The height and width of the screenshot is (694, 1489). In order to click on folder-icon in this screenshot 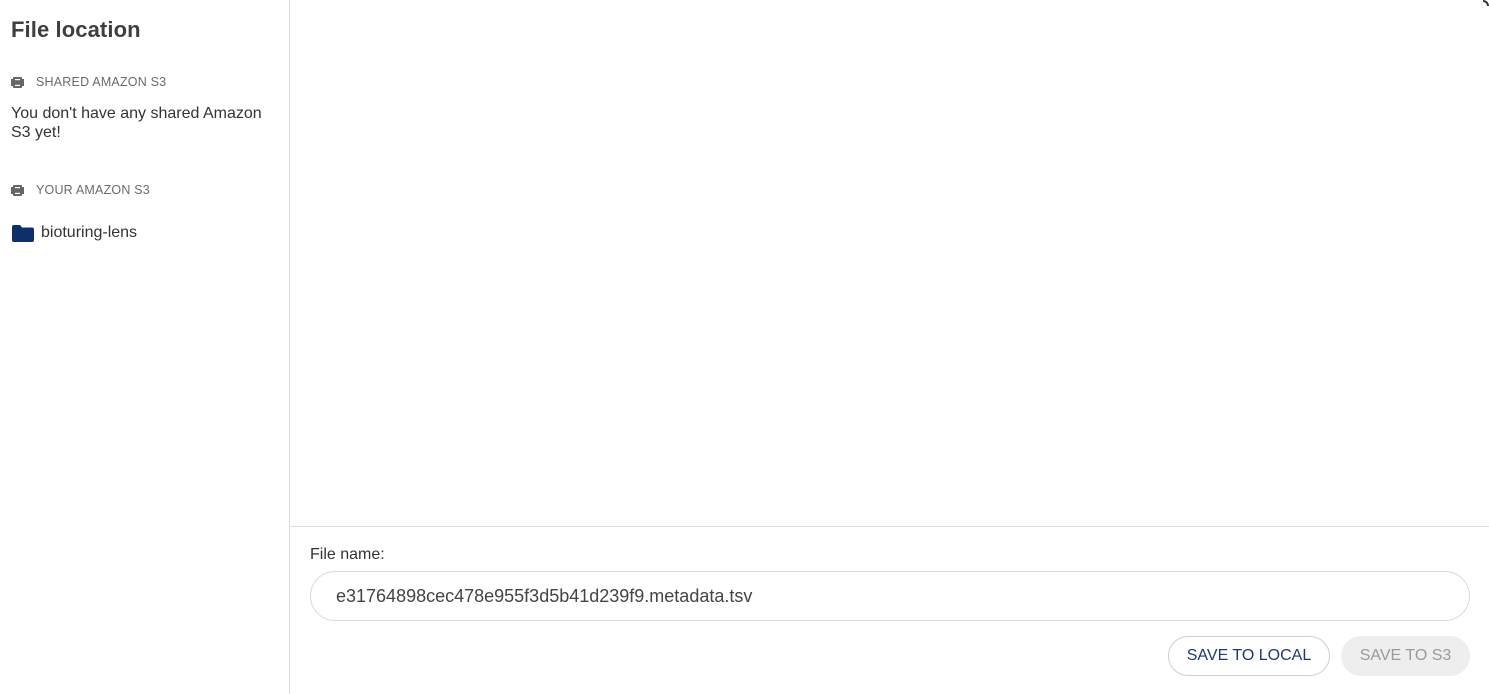, I will do `click(23, 233)`.